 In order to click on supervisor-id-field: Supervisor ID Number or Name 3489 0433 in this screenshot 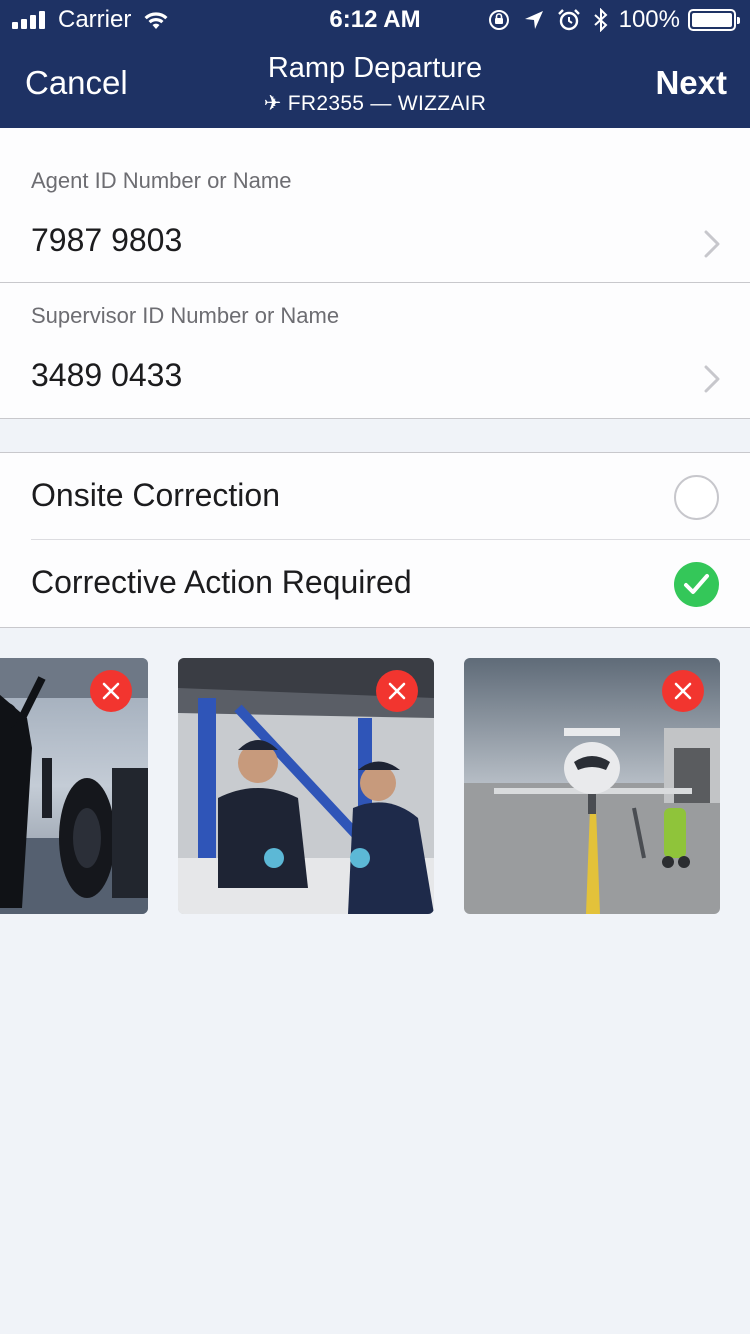, I will do `click(375, 355)`.